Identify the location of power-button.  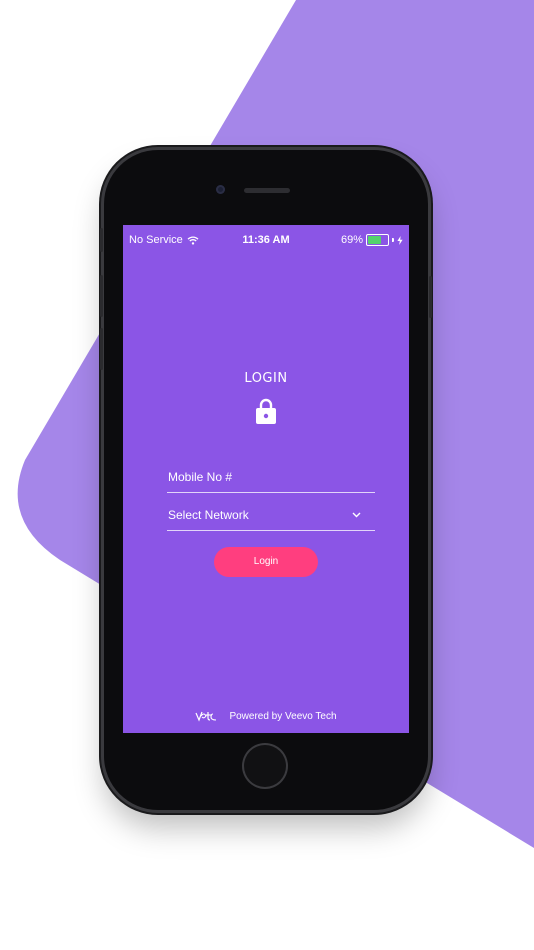
(430, 297).